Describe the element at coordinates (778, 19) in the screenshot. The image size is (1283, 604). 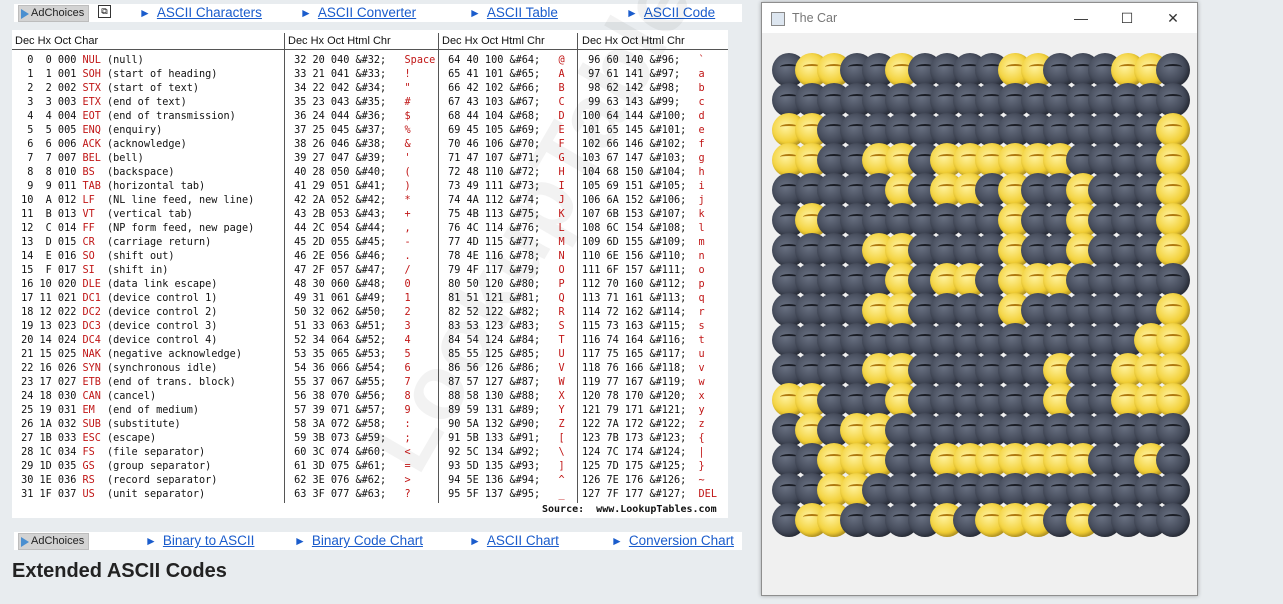
I see `java-app-icon` at that location.